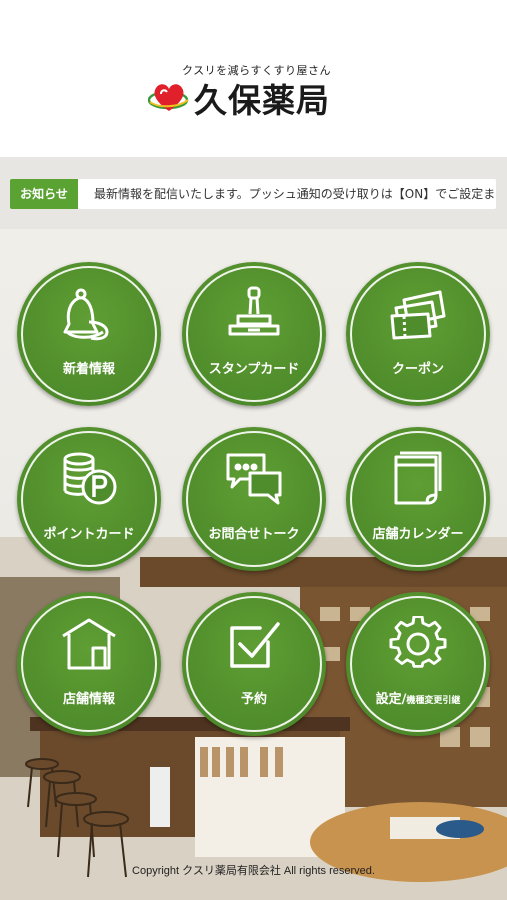  I want to click on heart-globe-icon, so click(168, 97).